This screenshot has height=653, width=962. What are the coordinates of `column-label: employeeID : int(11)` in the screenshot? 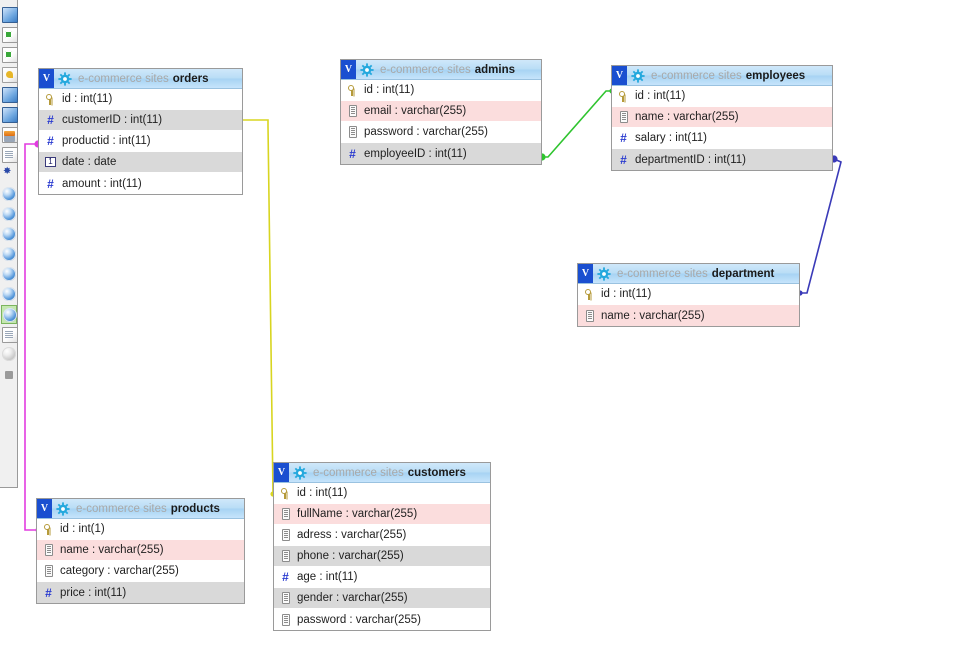 It's located at (415, 153).